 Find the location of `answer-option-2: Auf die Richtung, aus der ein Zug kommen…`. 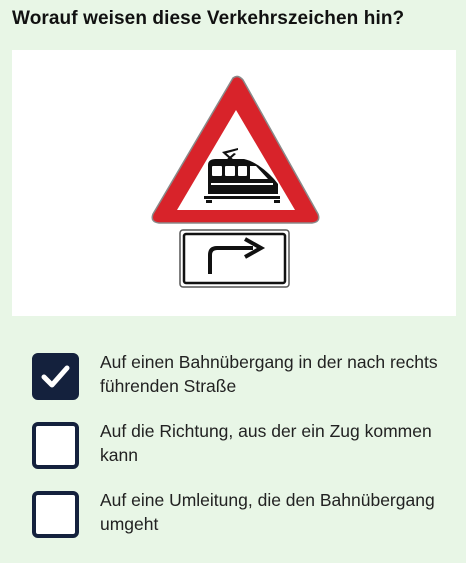

answer-option-2: Auf die Richtung, aus der ein Zug kommen… is located at coordinates (233, 445).